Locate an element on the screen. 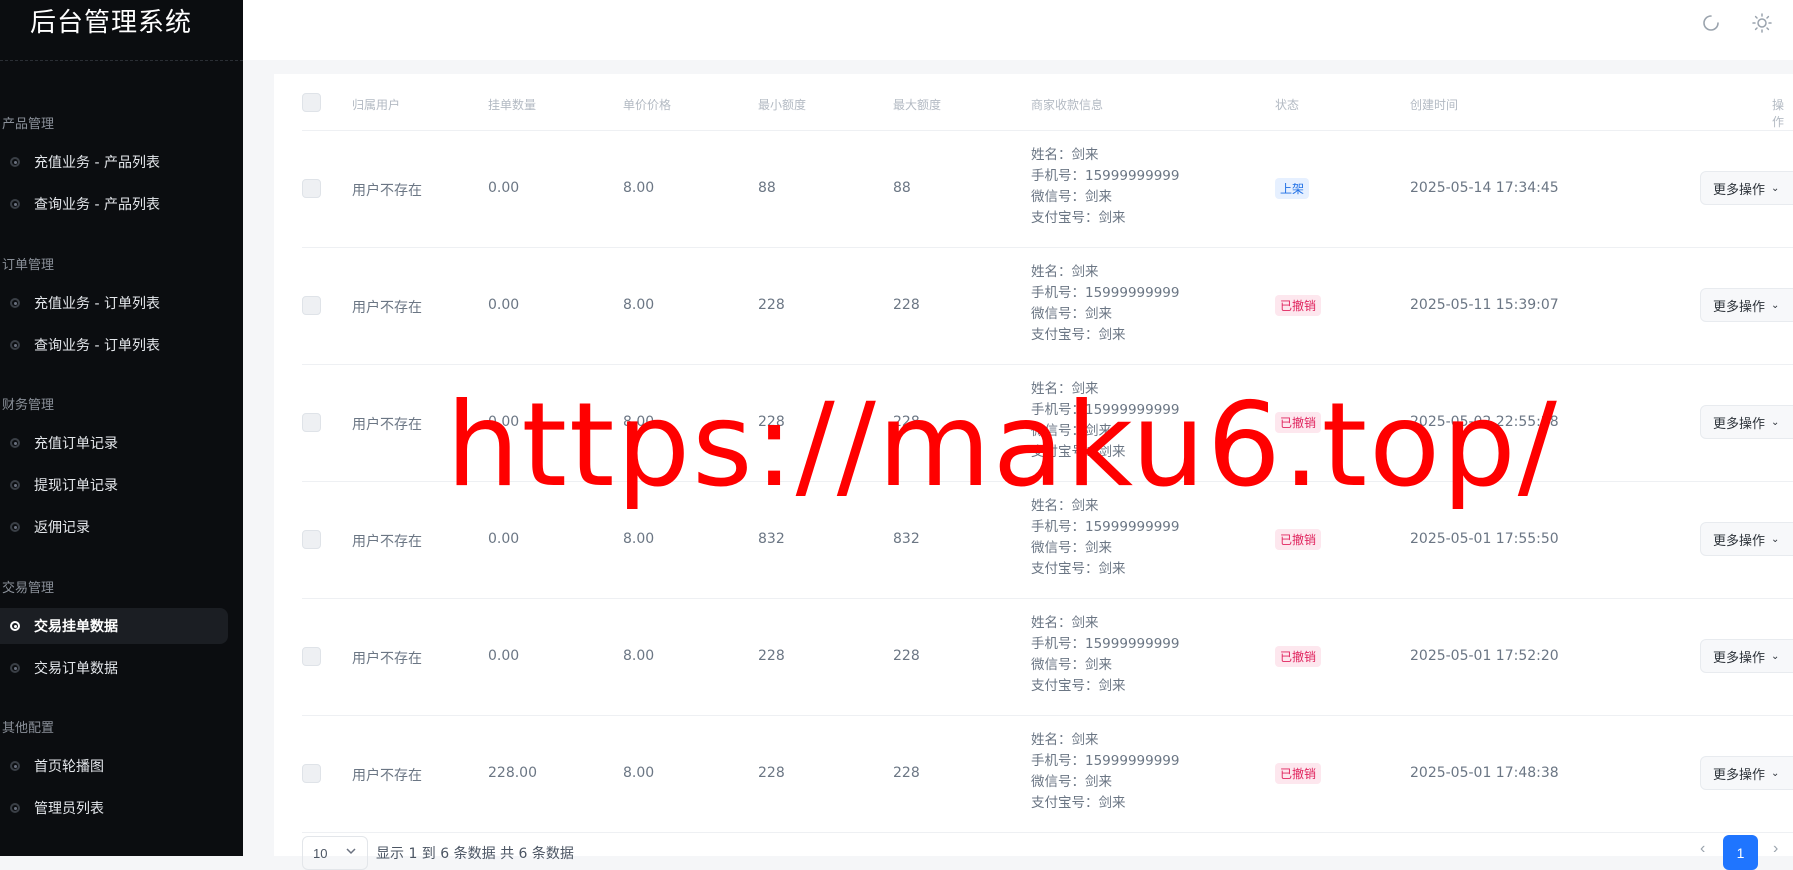 Image resolution: width=1793 pixels, height=870 pixels. sidebar-item-label: 管理员列表 is located at coordinates (69, 809).